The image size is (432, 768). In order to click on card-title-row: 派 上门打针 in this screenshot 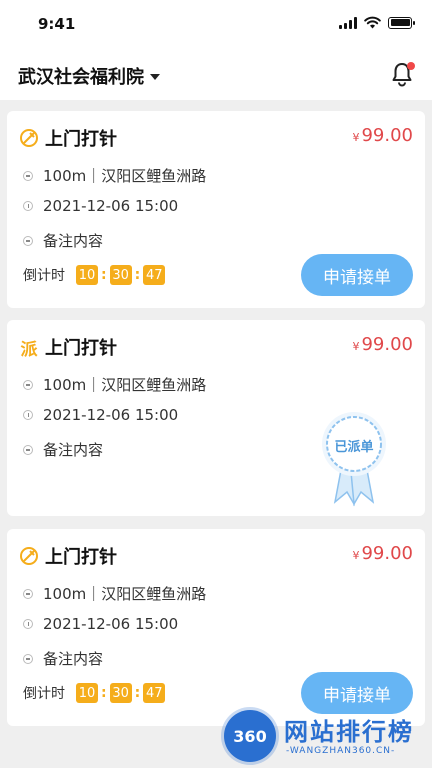, I will do `click(68, 347)`.